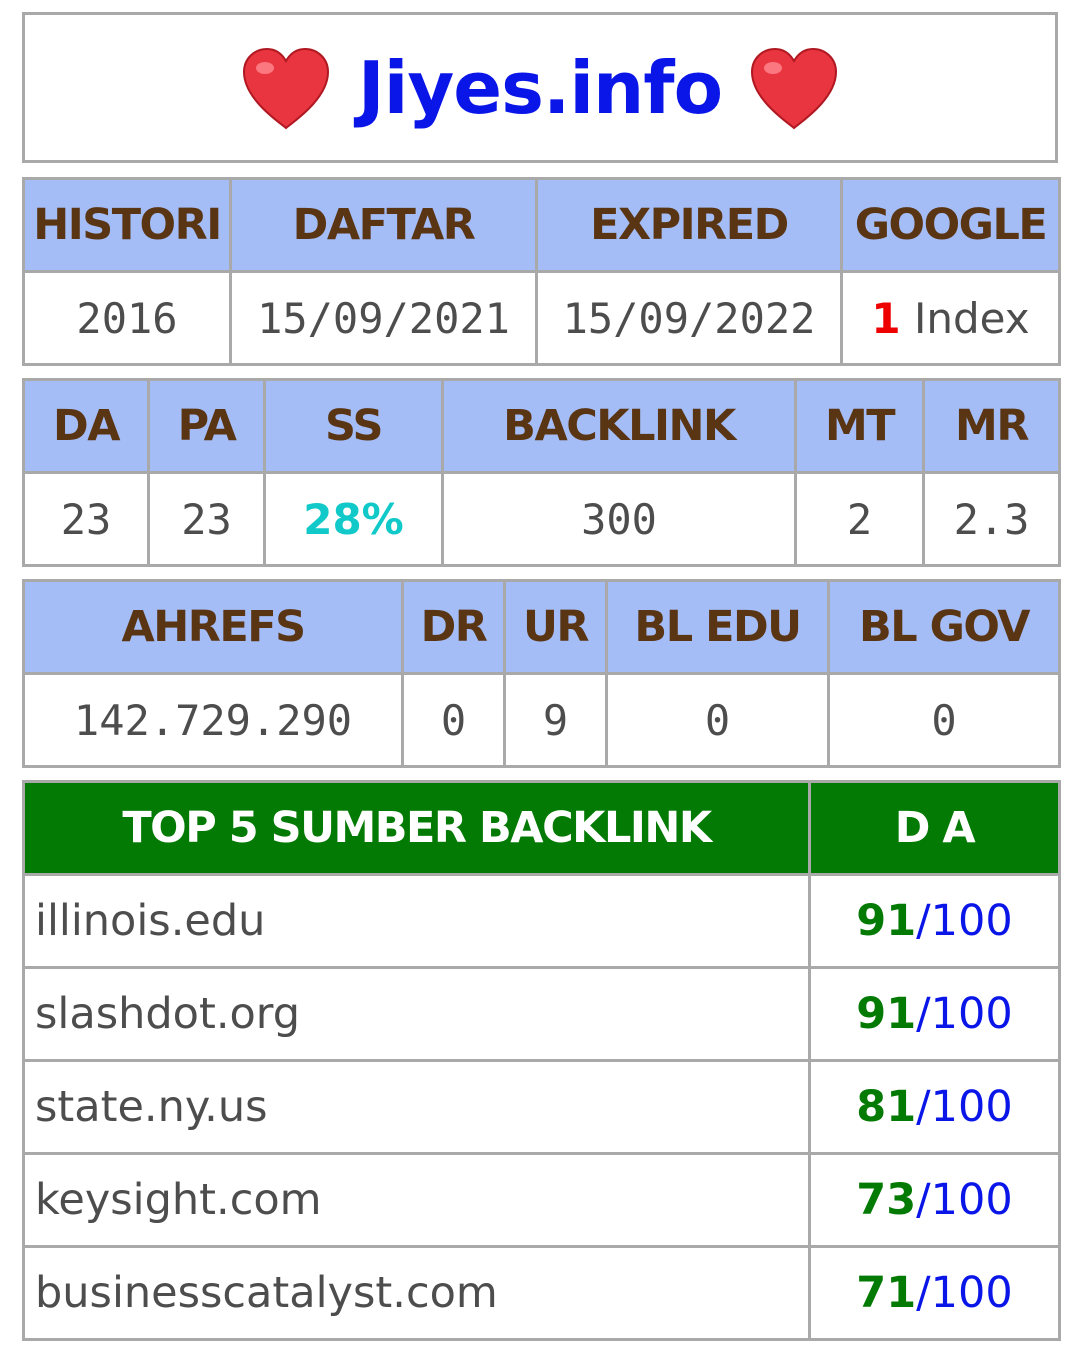 This screenshot has height=1354, width=1080. I want to click on moz-value-row: 23 23 28% 300 2 2.3, so click(541, 519).